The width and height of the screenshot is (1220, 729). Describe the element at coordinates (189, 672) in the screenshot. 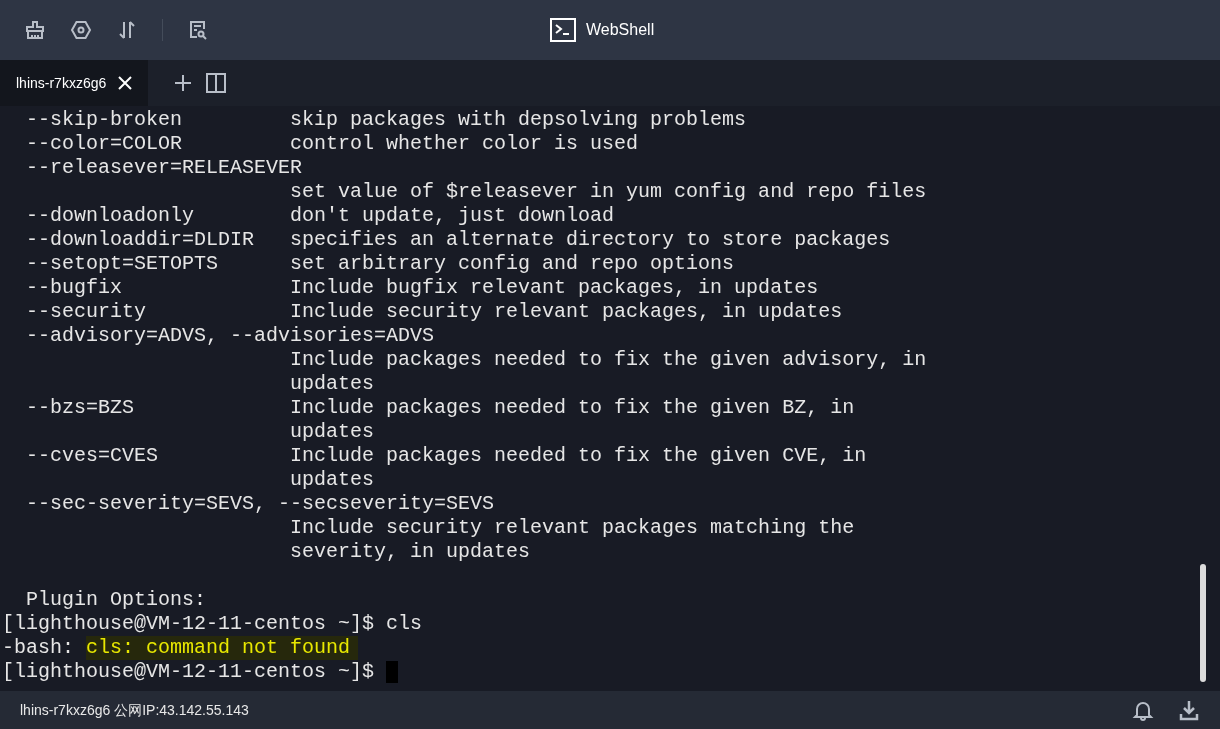

I see `prompt-line: [lighthouse@VM-12-11-centos ~]$` at that location.